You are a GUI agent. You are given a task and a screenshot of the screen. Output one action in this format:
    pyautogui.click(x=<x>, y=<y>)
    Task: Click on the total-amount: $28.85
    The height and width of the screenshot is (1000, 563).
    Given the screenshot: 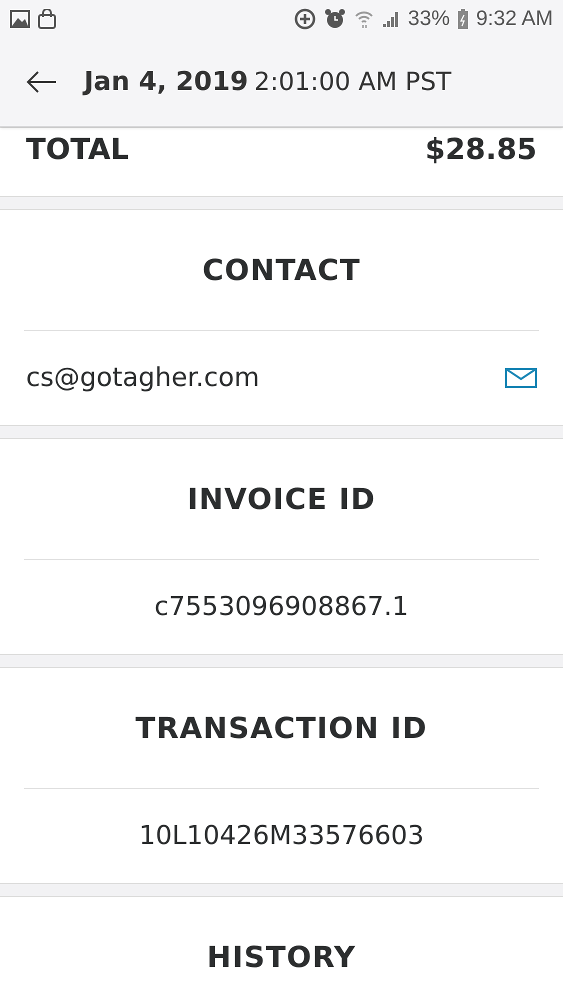 What is the action you would take?
    pyautogui.click(x=481, y=149)
    